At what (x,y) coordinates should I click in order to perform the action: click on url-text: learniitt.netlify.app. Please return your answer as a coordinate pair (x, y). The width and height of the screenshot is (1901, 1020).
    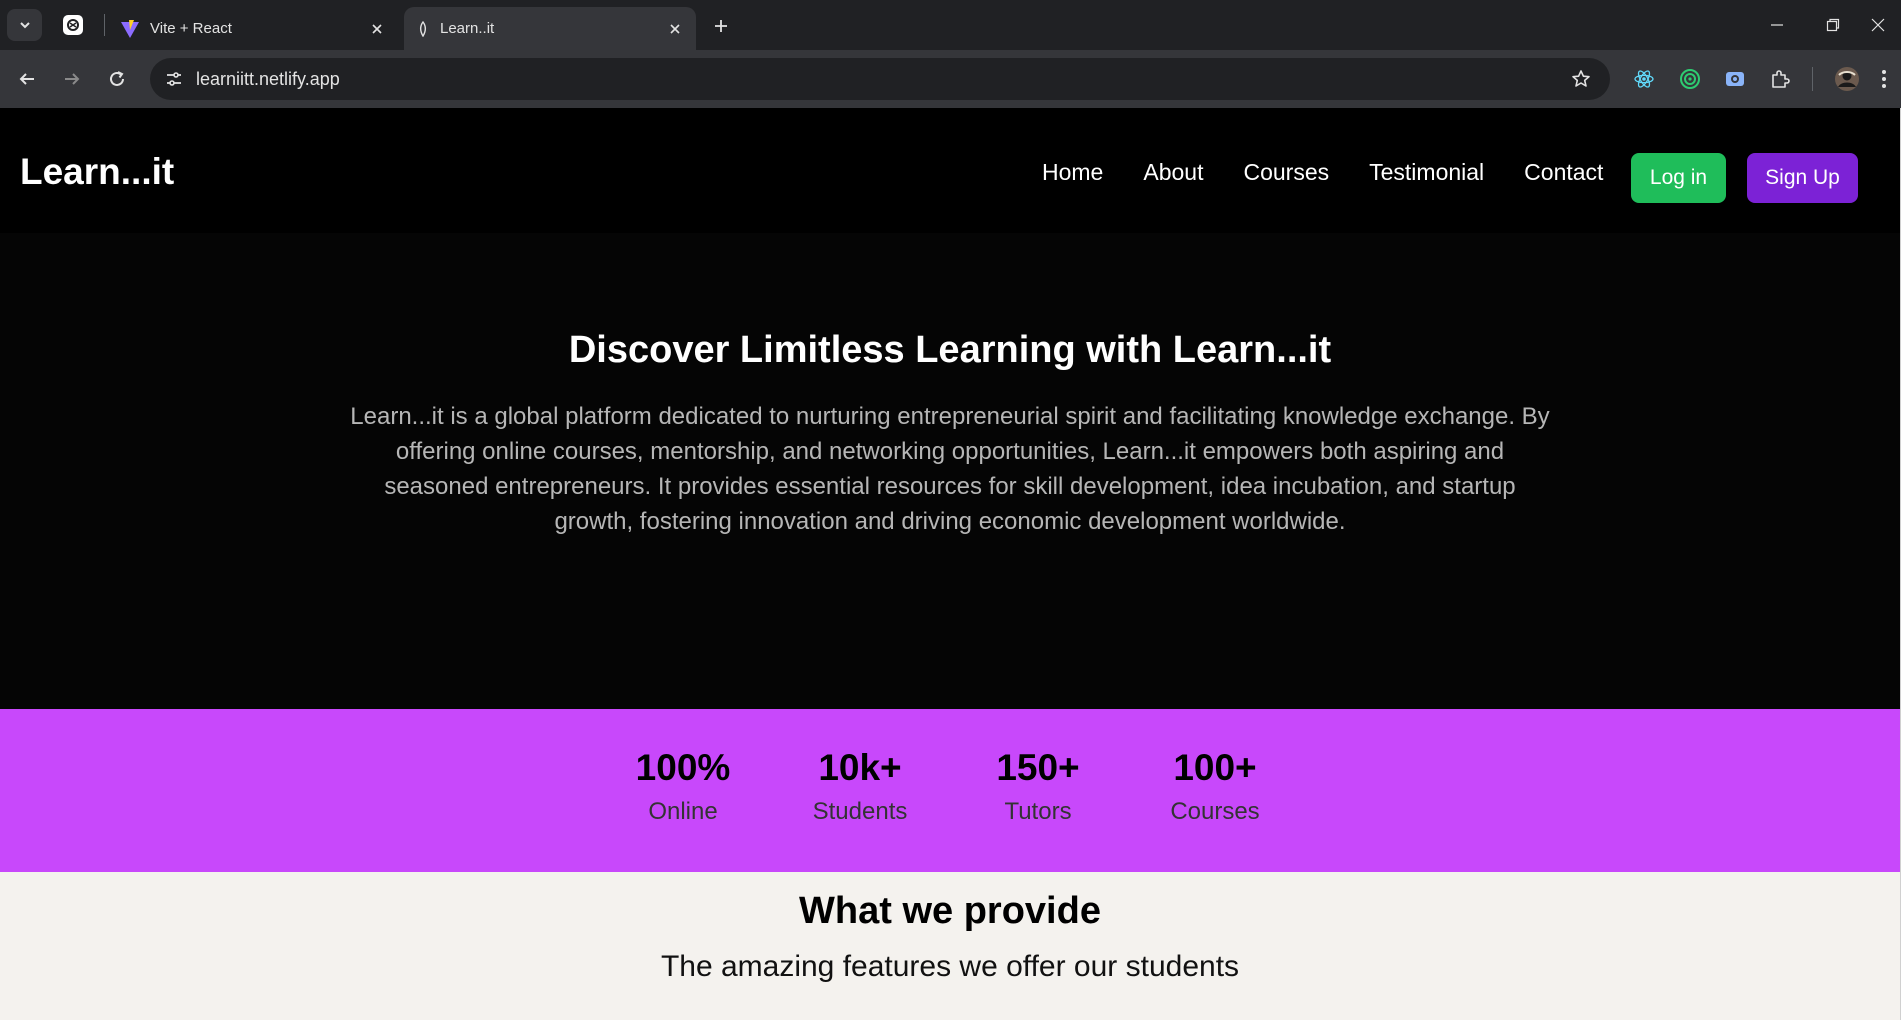
    Looking at the image, I should click on (268, 79).